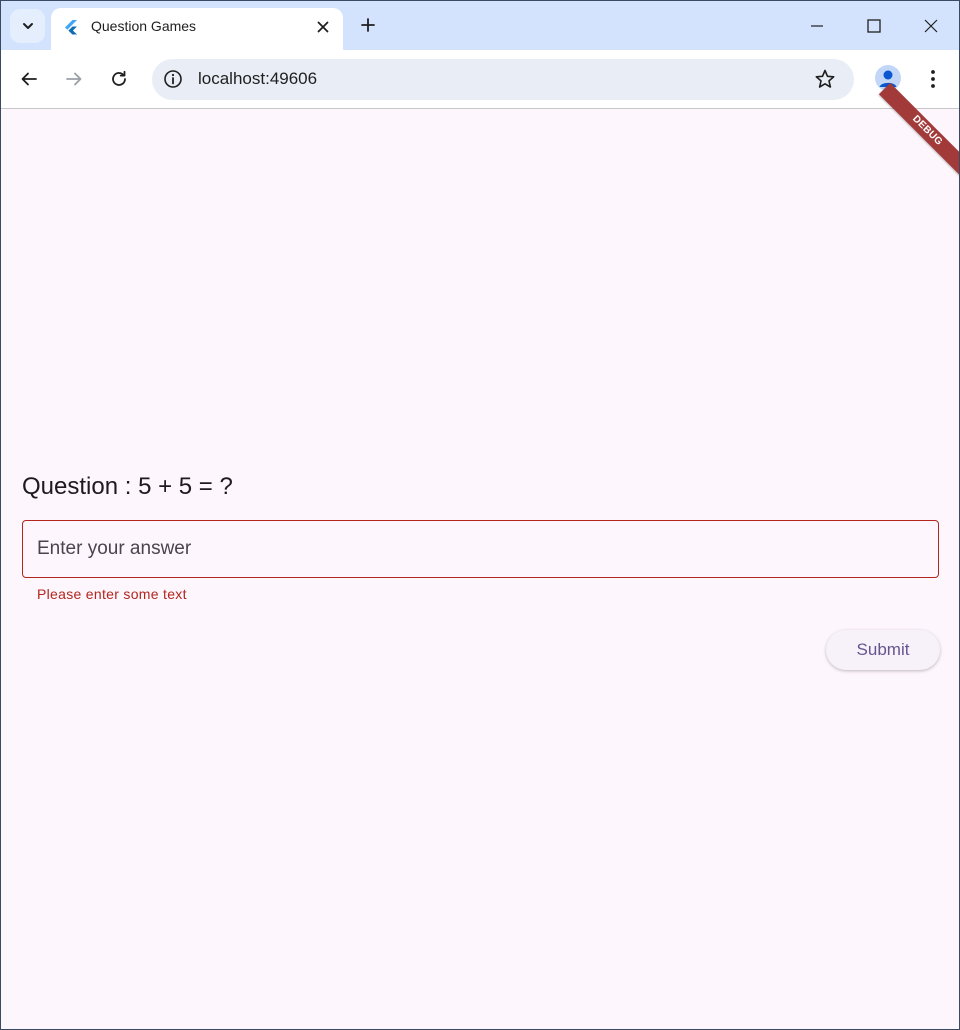 The image size is (960, 1030). I want to click on question-text: Question : 5 + 5 = ?, so click(127, 486).